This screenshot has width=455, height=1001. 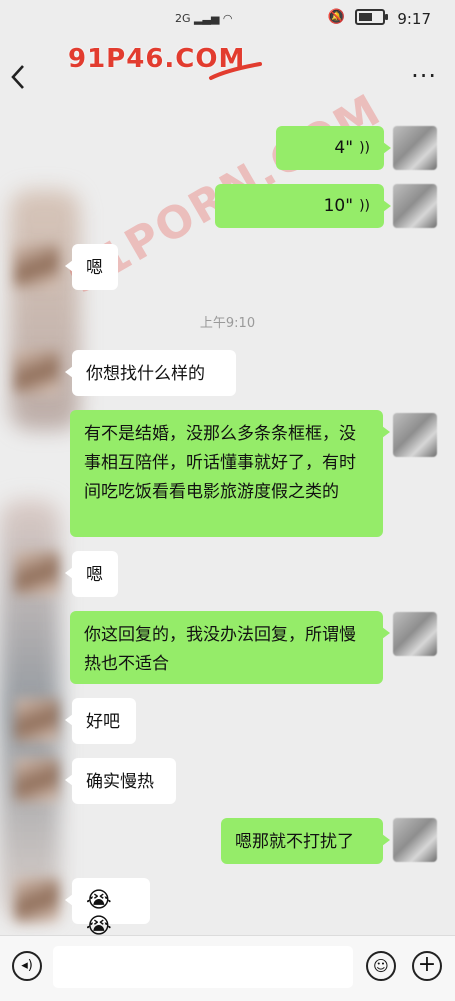 I want to click on message-input, so click(x=203, y=967).